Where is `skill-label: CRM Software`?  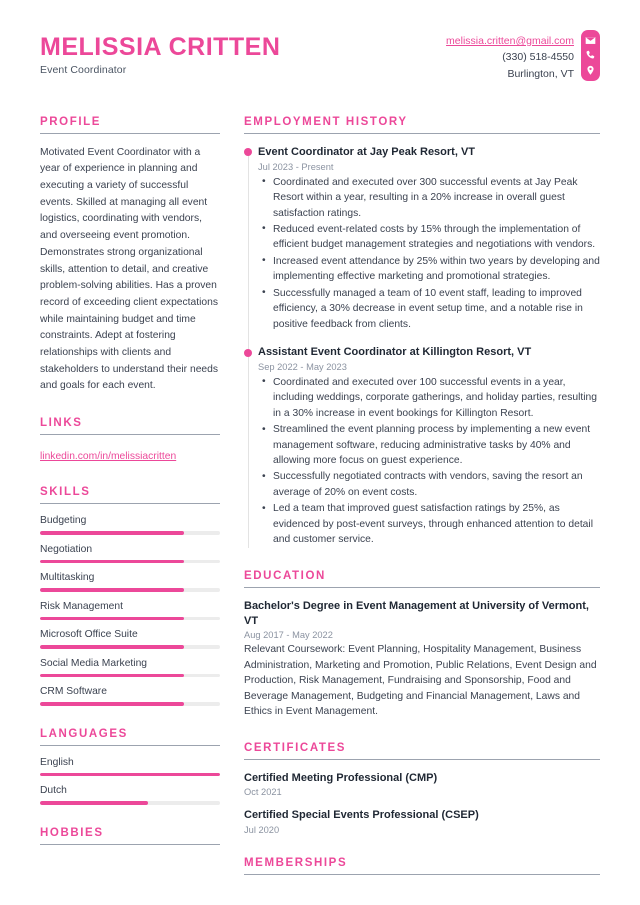 skill-label: CRM Software is located at coordinates (73, 692).